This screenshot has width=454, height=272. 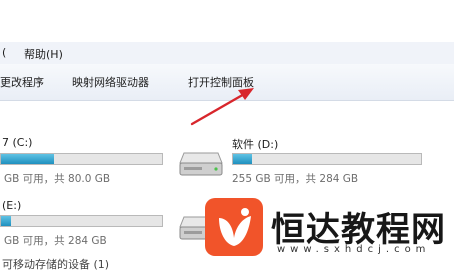 I want to click on leaf-icon, so click(x=235, y=227).